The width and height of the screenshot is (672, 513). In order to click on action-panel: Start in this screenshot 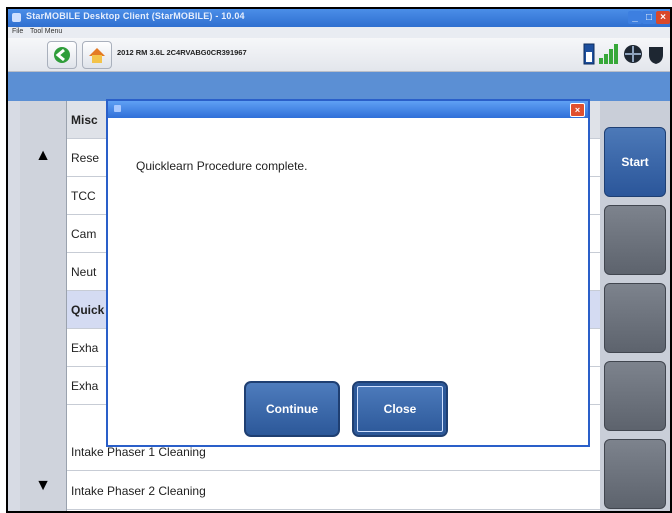, I will do `click(635, 306)`.